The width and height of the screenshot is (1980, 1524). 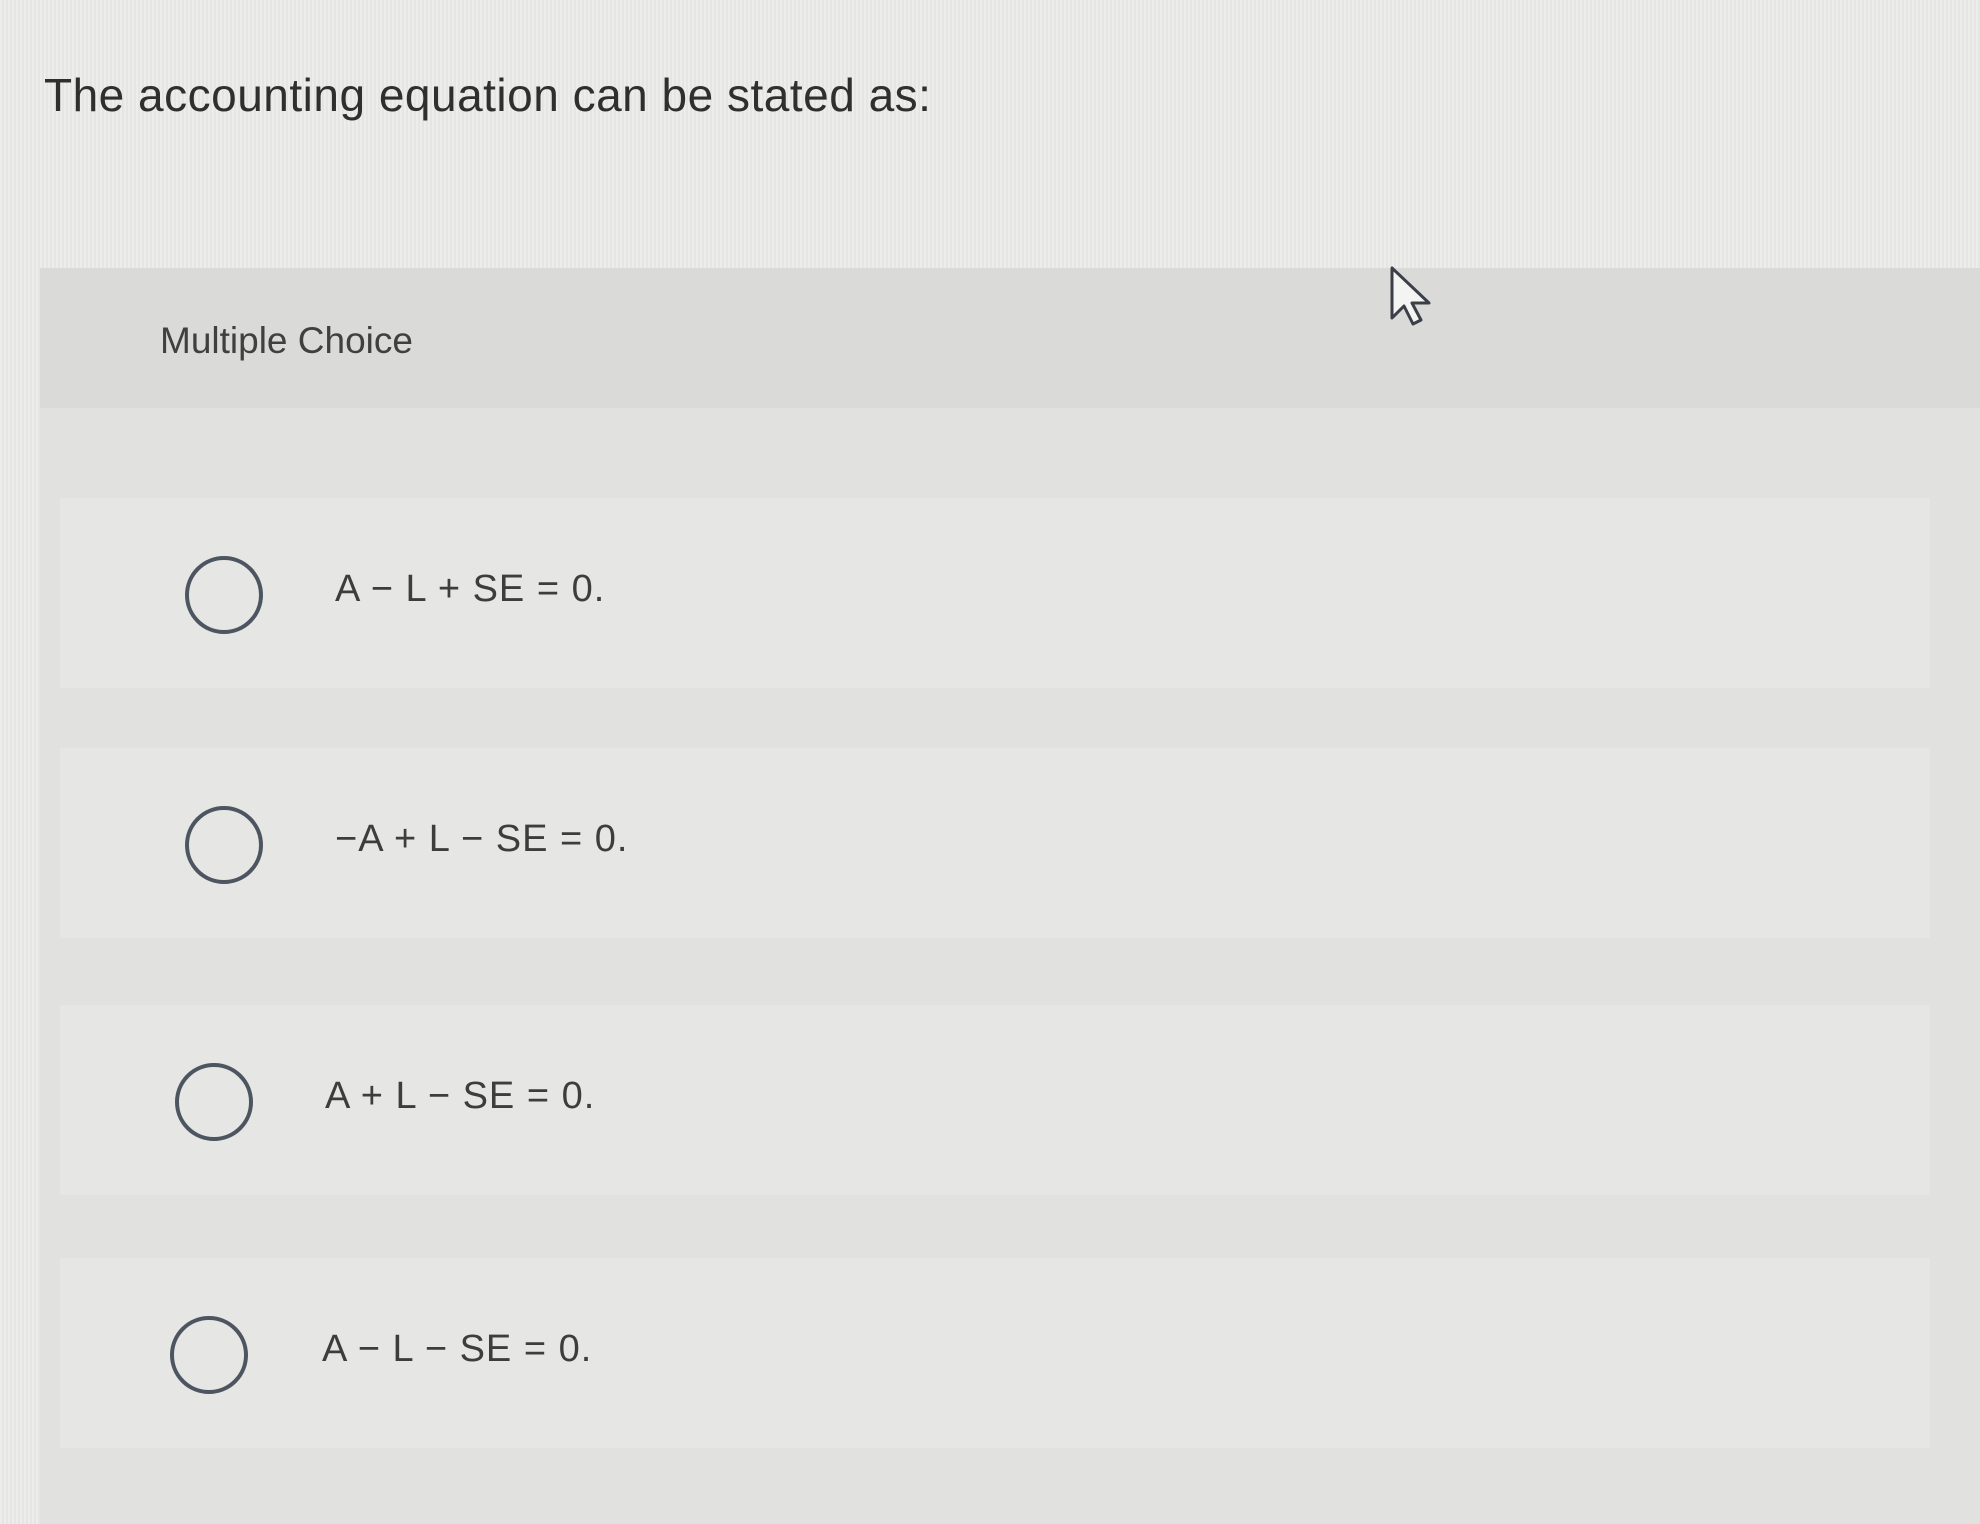 What do you see at coordinates (995, 843) in the screenshot?
I see `answer-option-2: −A + L − SE = 0.` at bounding box center [995, 843].